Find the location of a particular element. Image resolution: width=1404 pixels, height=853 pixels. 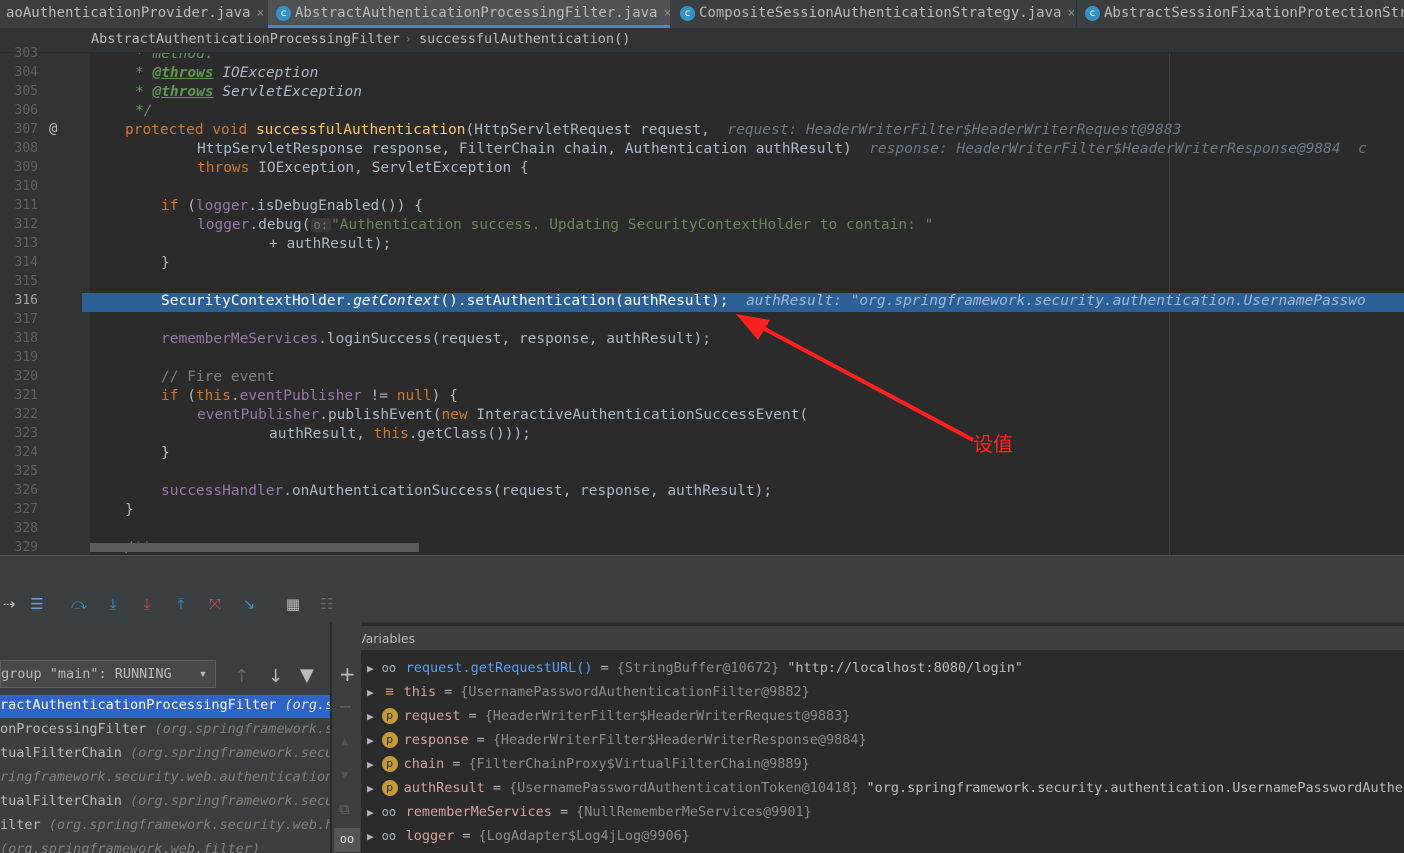

arrow-down-icon: ↓ is located at coordinates (275, 676).